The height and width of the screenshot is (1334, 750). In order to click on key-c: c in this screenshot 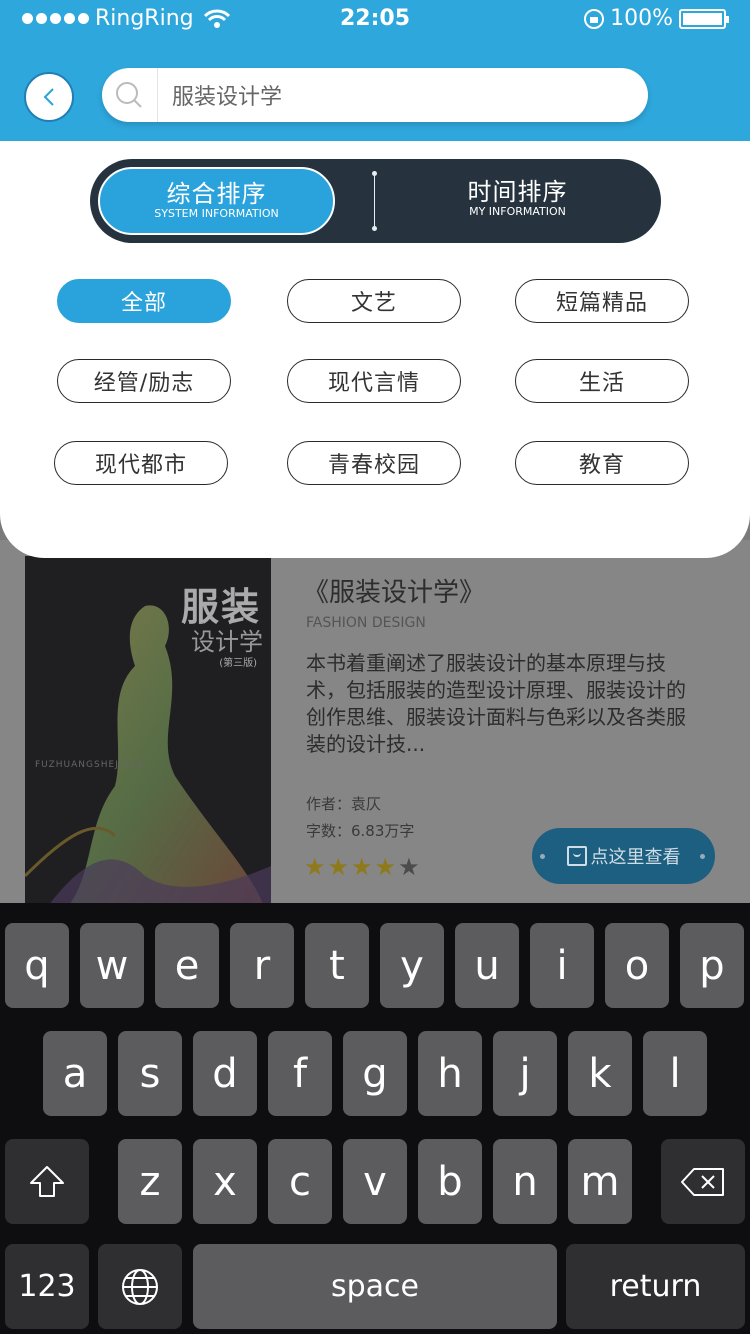, I will do `click(300, 1181)`.